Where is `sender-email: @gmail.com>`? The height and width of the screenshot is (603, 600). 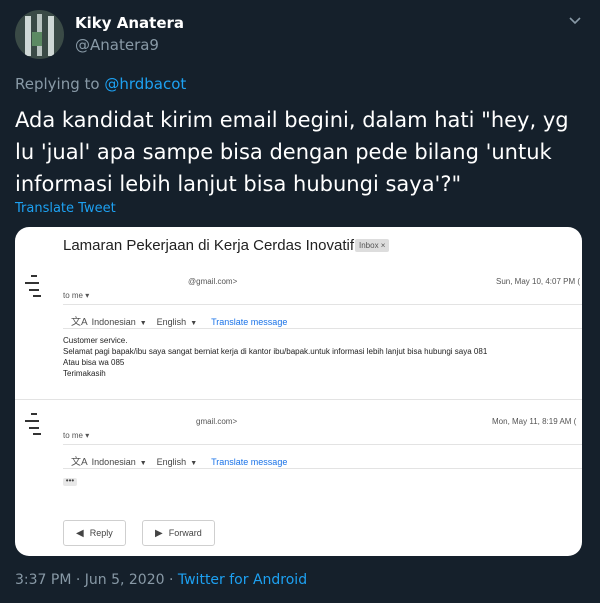
sender-email: @gmail.com> is located at coordinates (213, 281).